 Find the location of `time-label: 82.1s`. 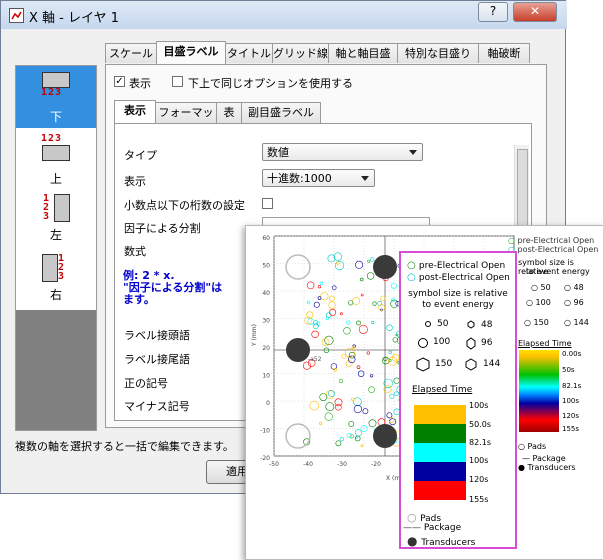

time-label: 82.1s is located at coordinates (480, 442).